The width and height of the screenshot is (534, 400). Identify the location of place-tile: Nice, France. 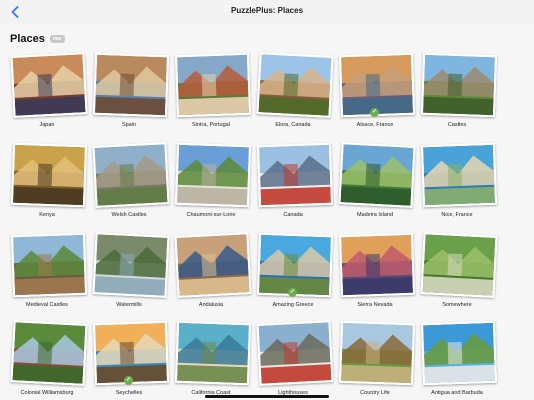
(457, 182).